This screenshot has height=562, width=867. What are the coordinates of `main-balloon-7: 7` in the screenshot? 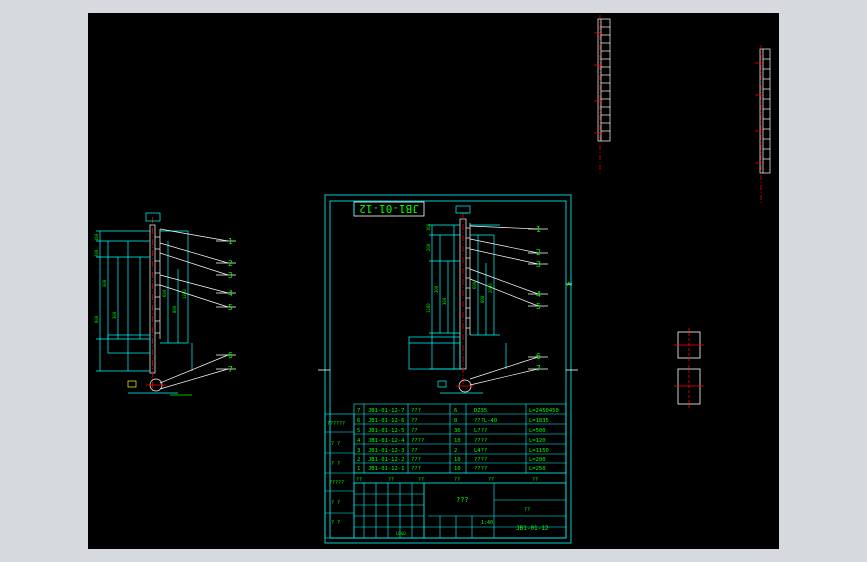 It's located at (538, 368).